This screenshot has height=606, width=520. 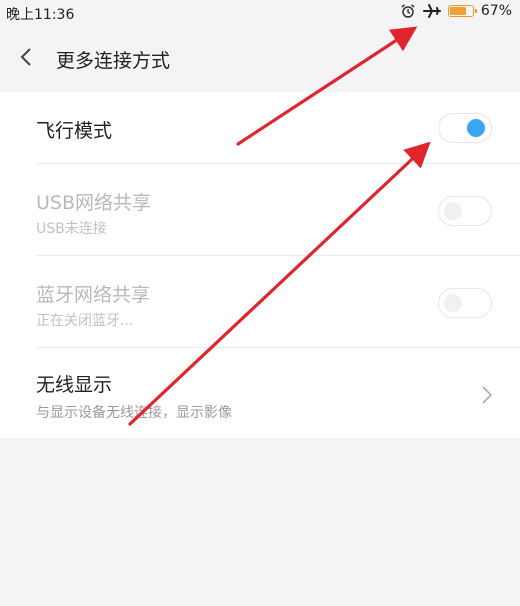 I want to click on bluetooth-tethering-toggle, so click(x=465, y=303).